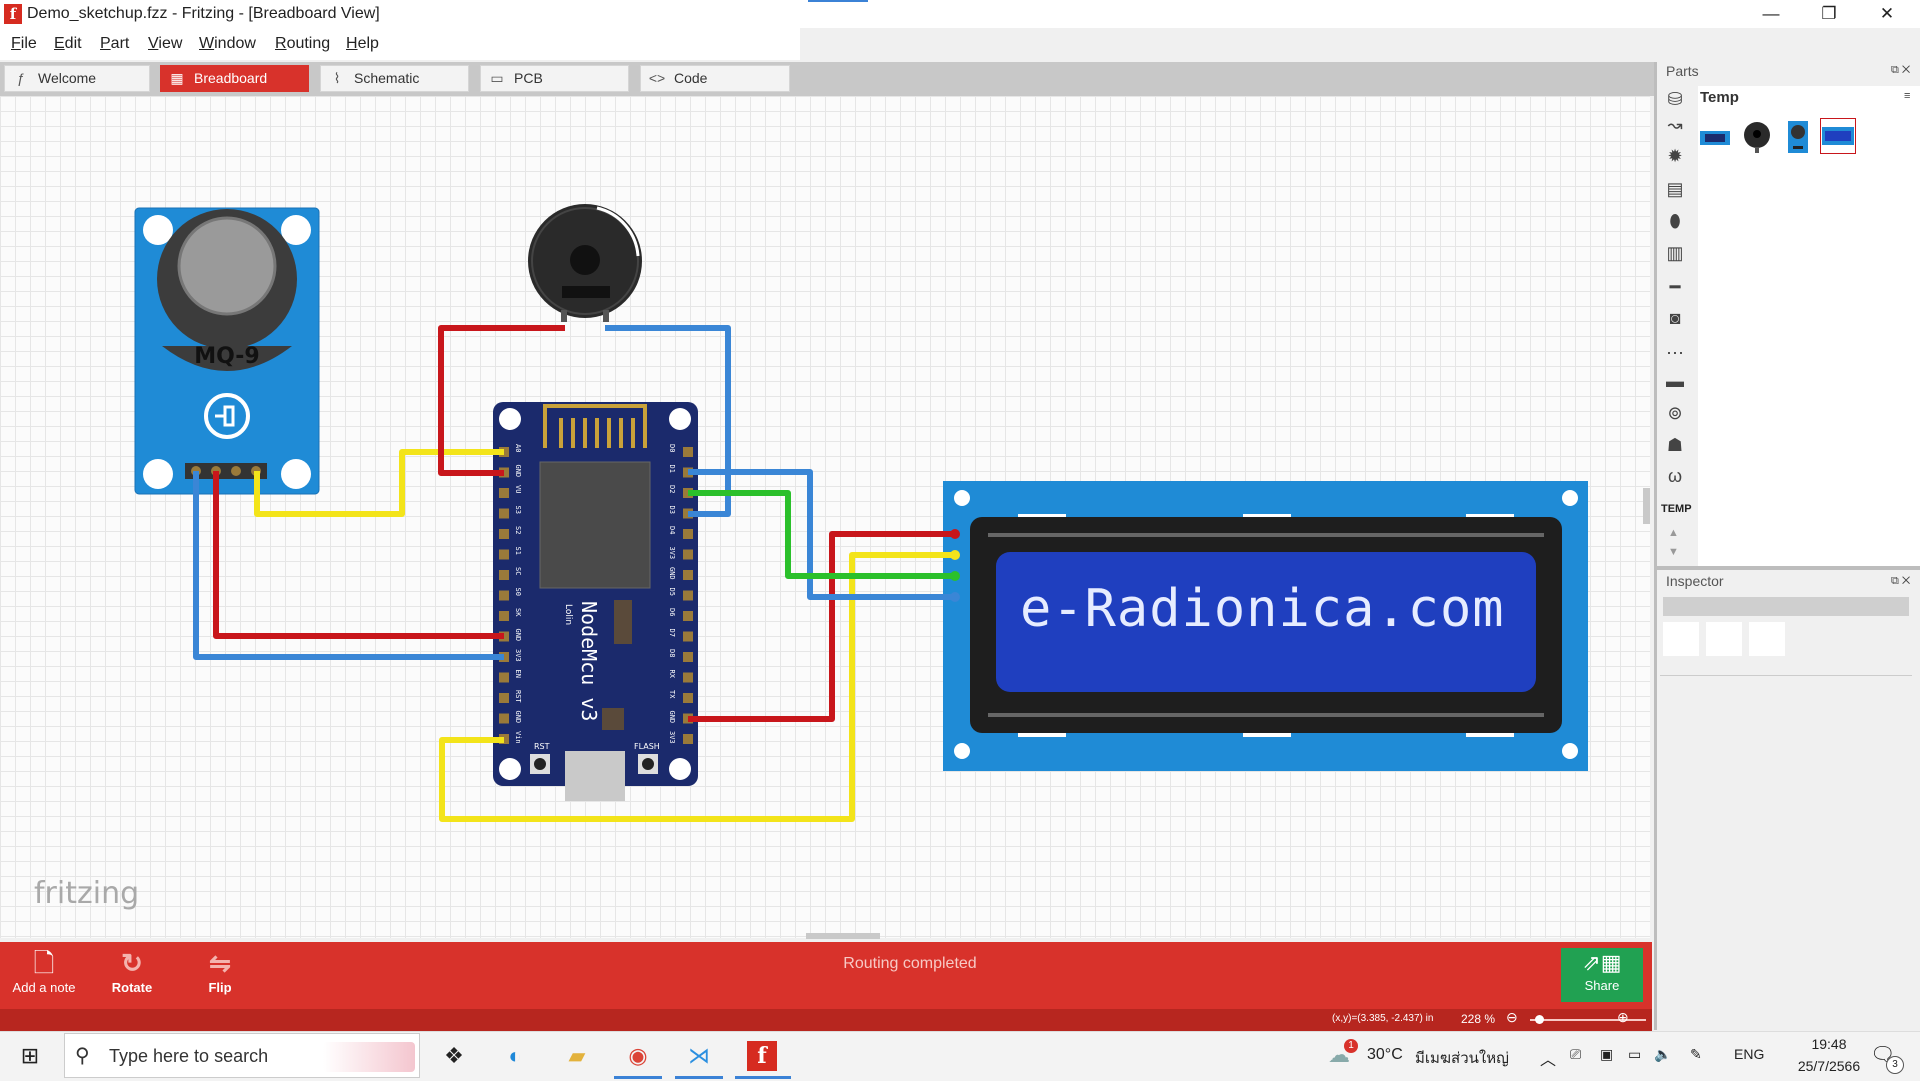  Describe the element at coordinates (638, 1056) in the screenshot. I see `chrome-icon: ◉` at that location.